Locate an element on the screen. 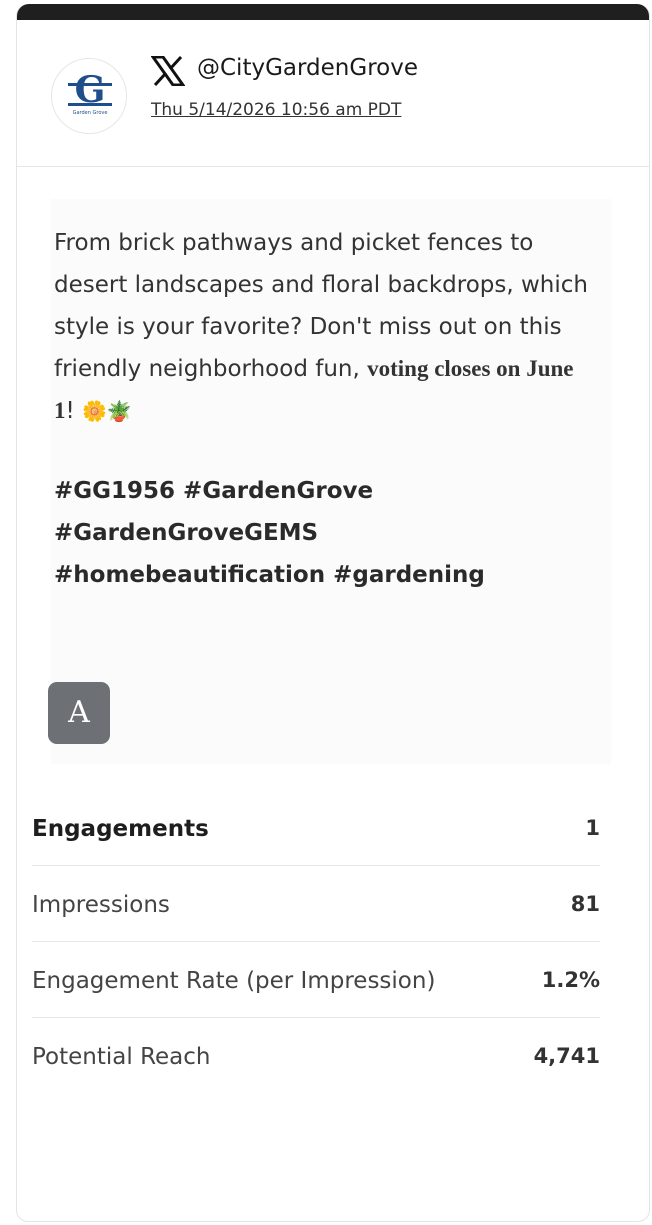  hashtag-line: #GardenGroveGEMS is located at coordinates (324, 533).